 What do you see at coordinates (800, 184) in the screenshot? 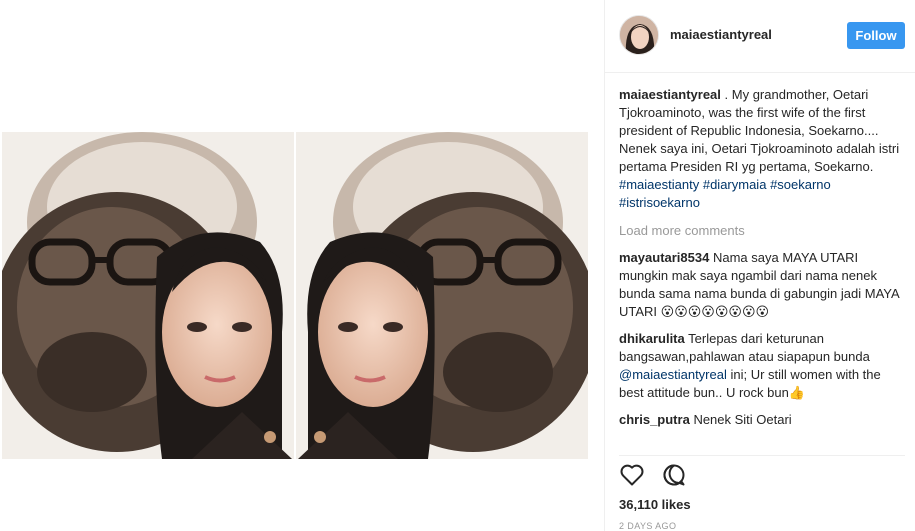
I see `hashtag-link: #soekarno` at bounding box center [800, 184].